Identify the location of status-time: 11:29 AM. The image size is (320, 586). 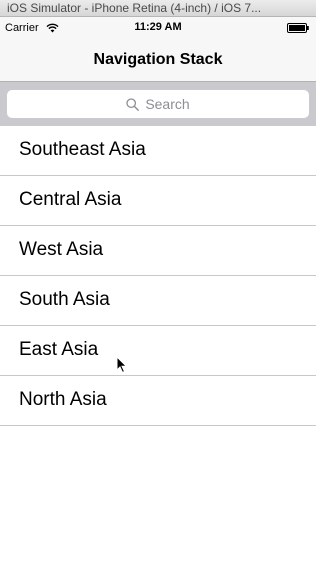
(158, 27).